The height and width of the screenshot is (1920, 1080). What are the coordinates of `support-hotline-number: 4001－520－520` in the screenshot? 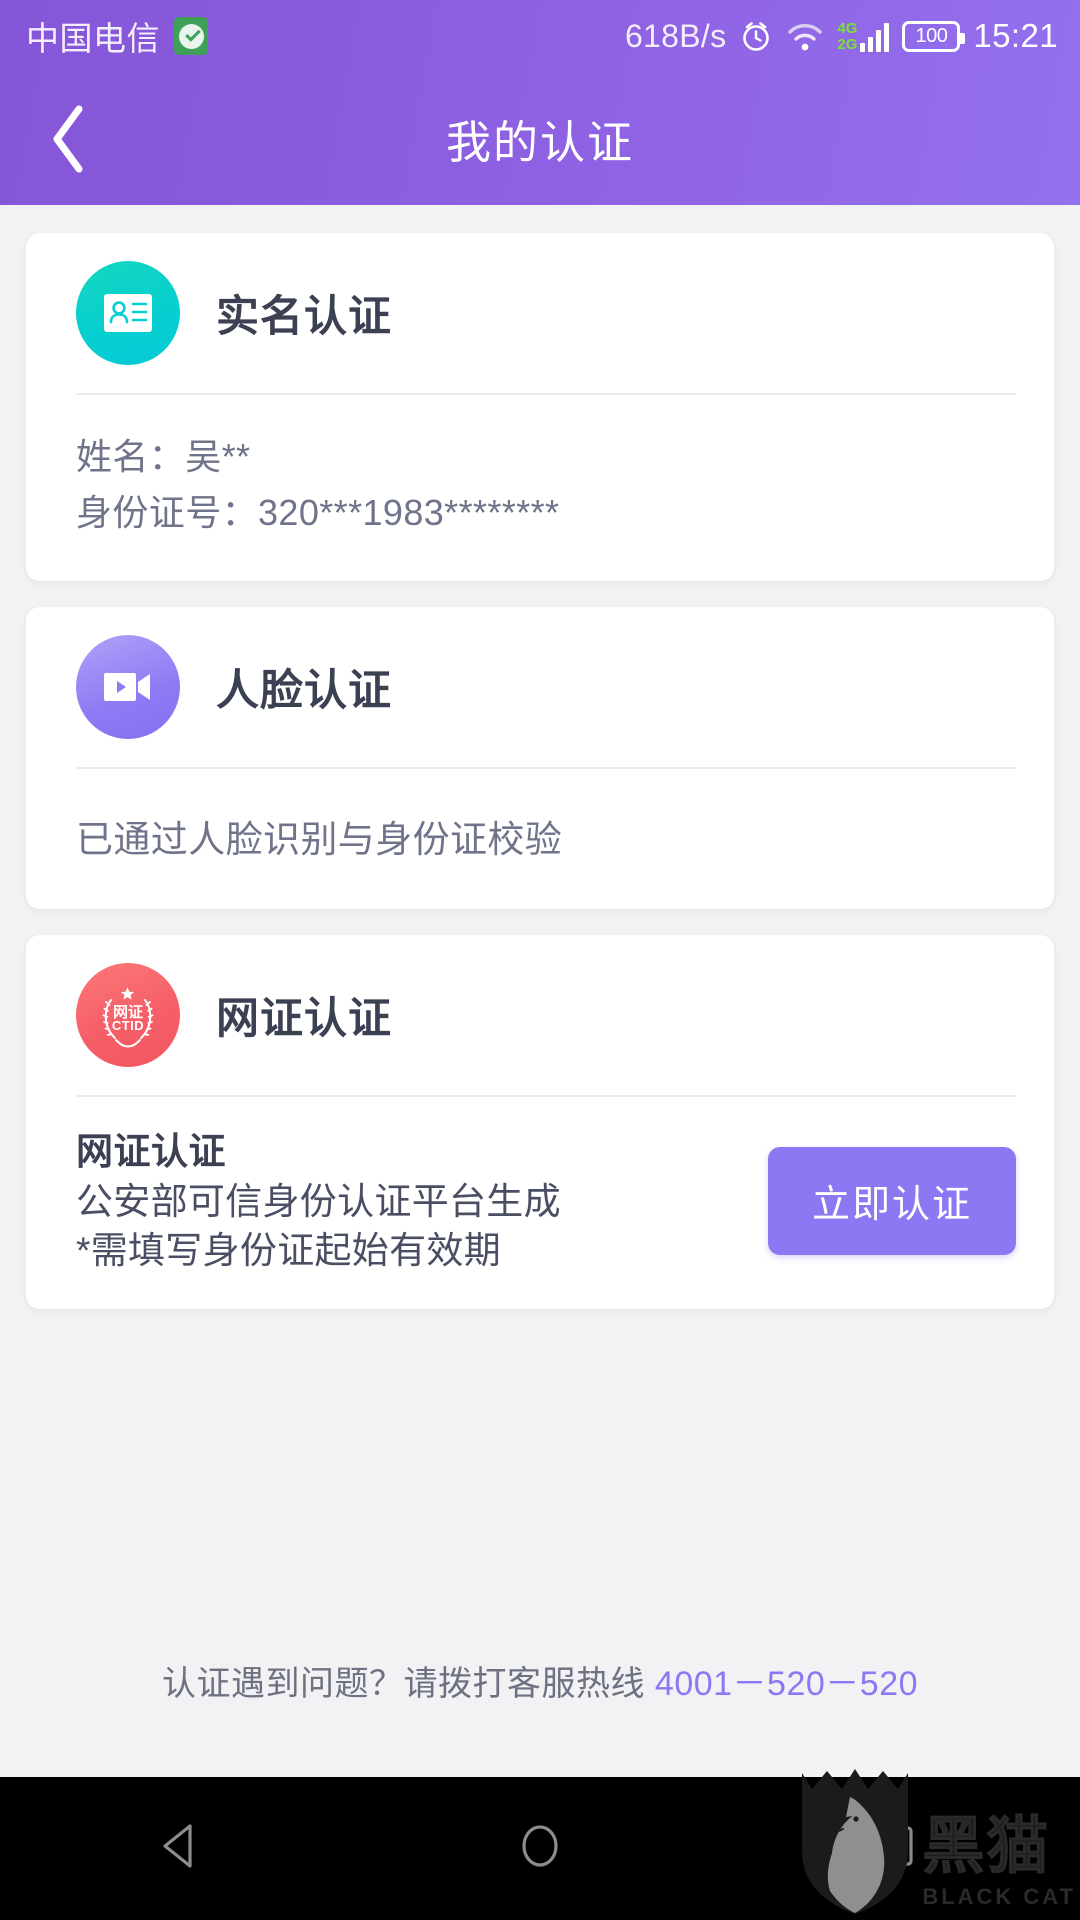 It's located at (786, 1684).